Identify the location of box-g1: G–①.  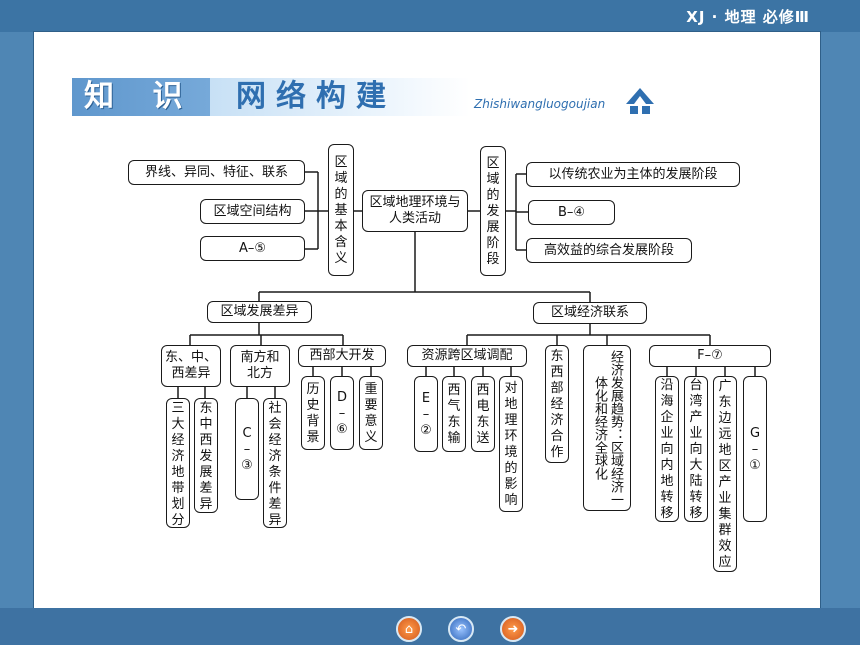
(755, 449).